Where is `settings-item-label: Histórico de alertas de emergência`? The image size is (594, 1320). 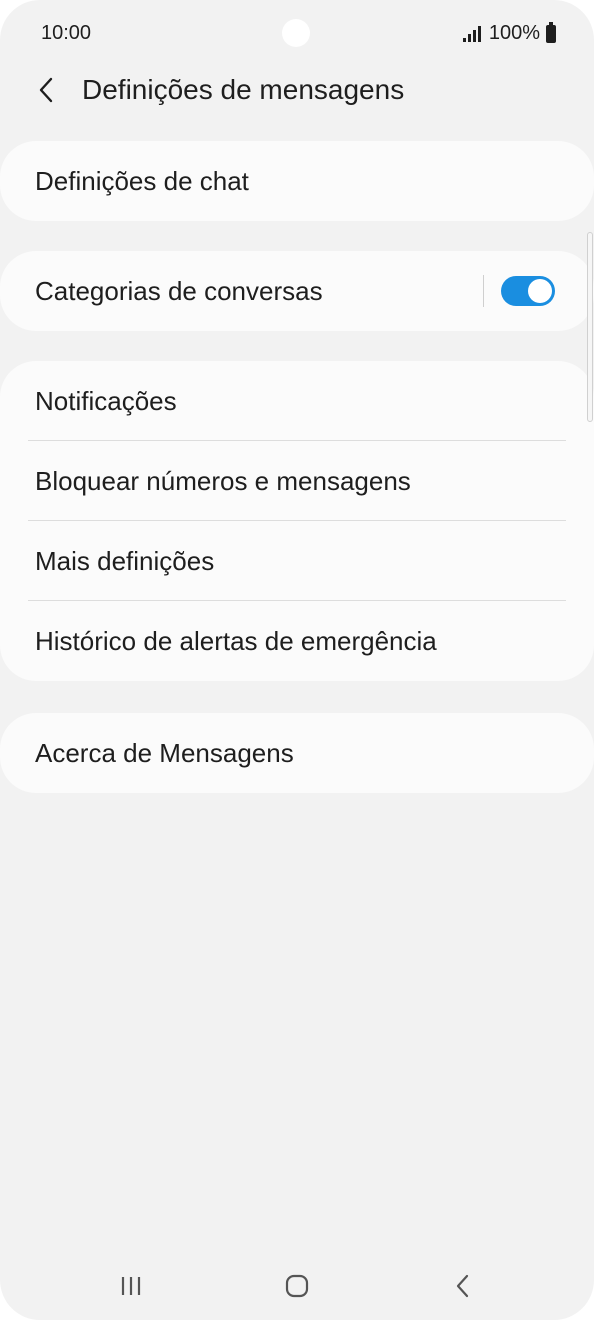
settings-item-label: Histórico de alertas de emergência is located at coordinates (236, 640).